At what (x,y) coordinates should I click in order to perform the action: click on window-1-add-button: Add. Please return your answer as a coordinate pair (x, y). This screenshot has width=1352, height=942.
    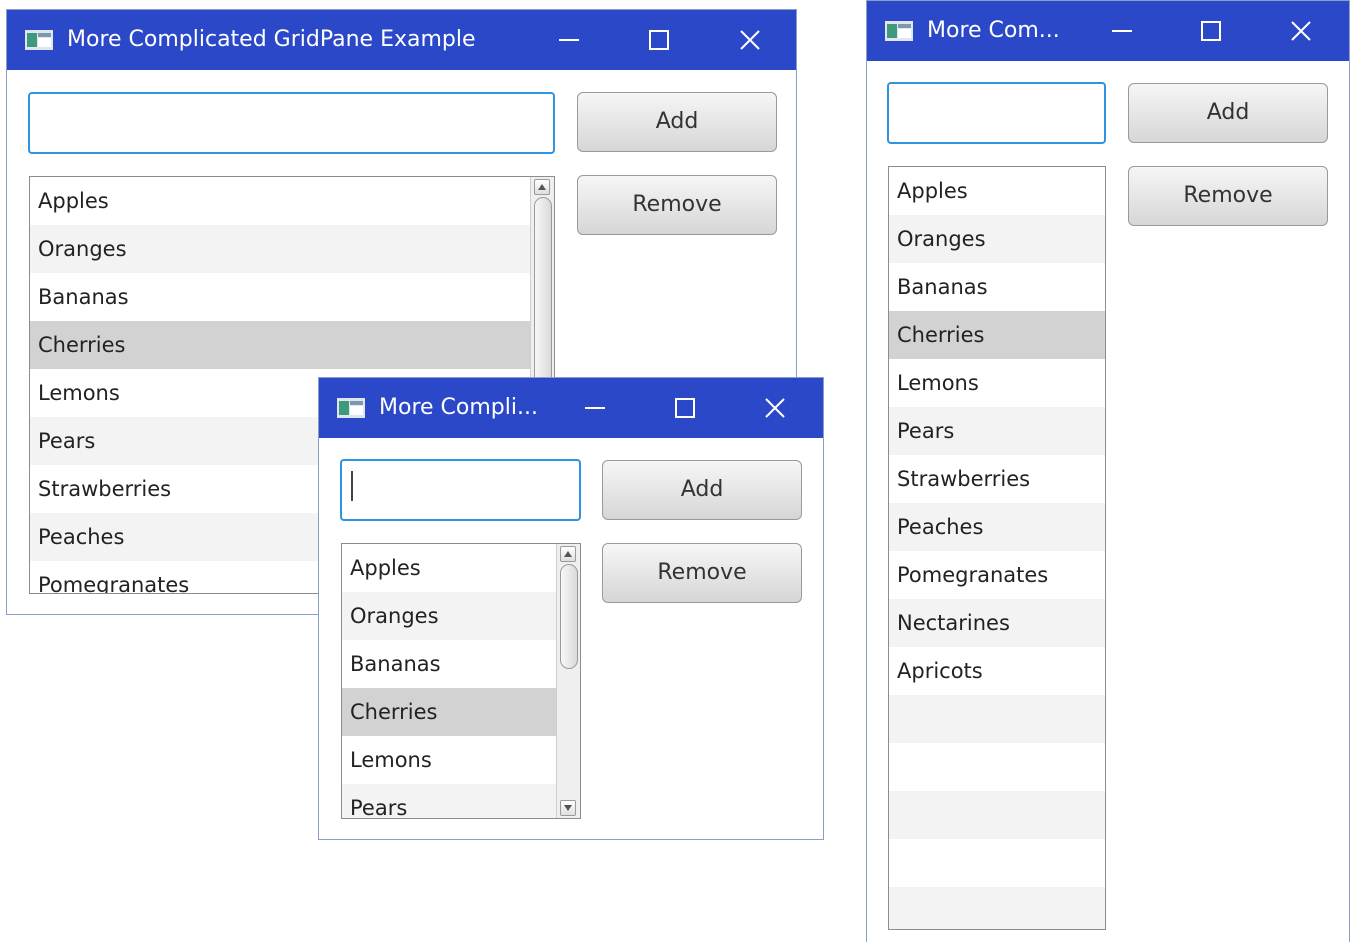
    Looking at the image, I should click on (677, 122).